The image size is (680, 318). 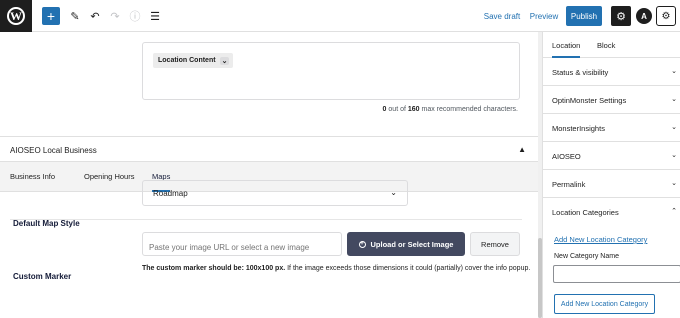 I want to click on char-suffix: out of, so click(x=397, y=109).